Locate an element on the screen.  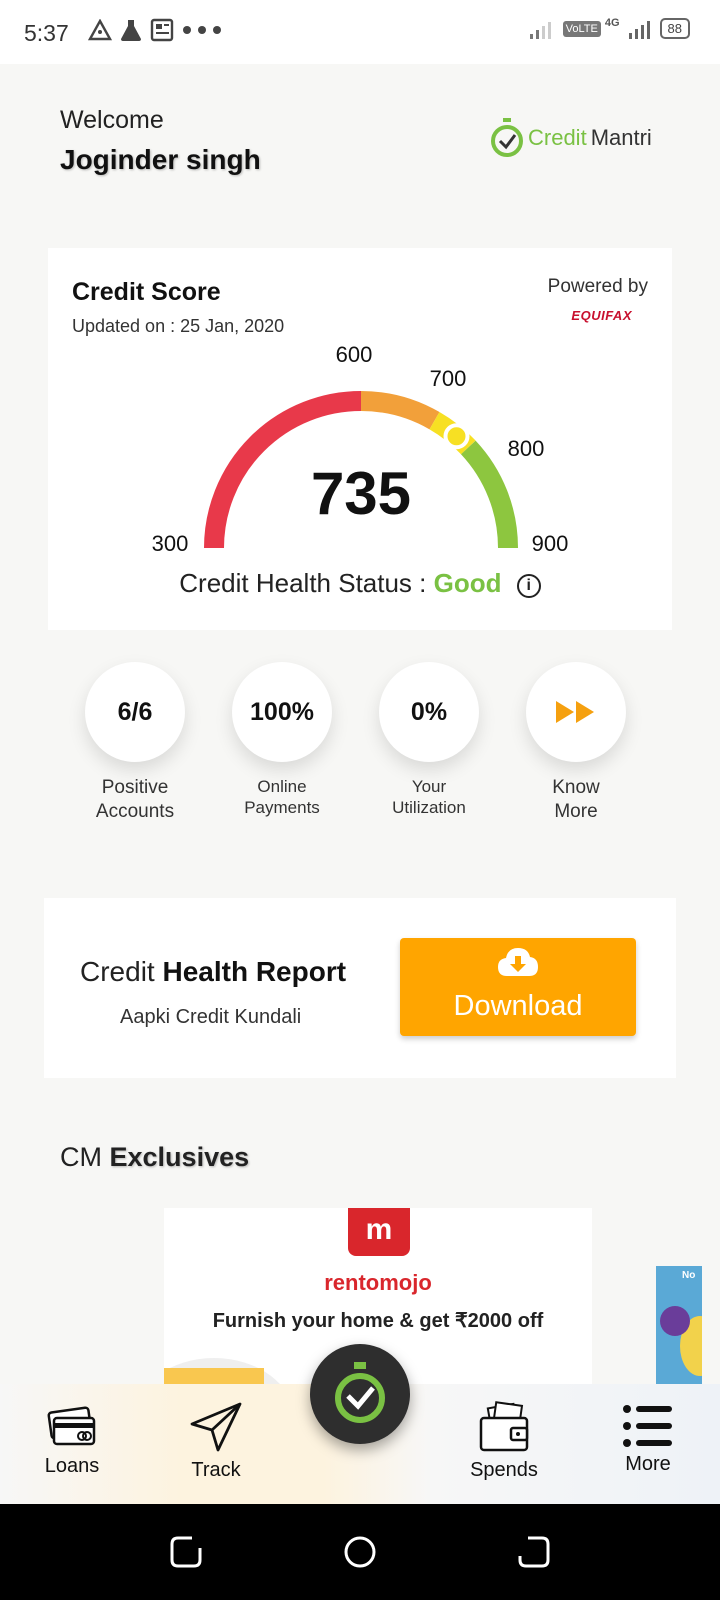
home-stopwatch-button is located at coordinates (360, 1394).